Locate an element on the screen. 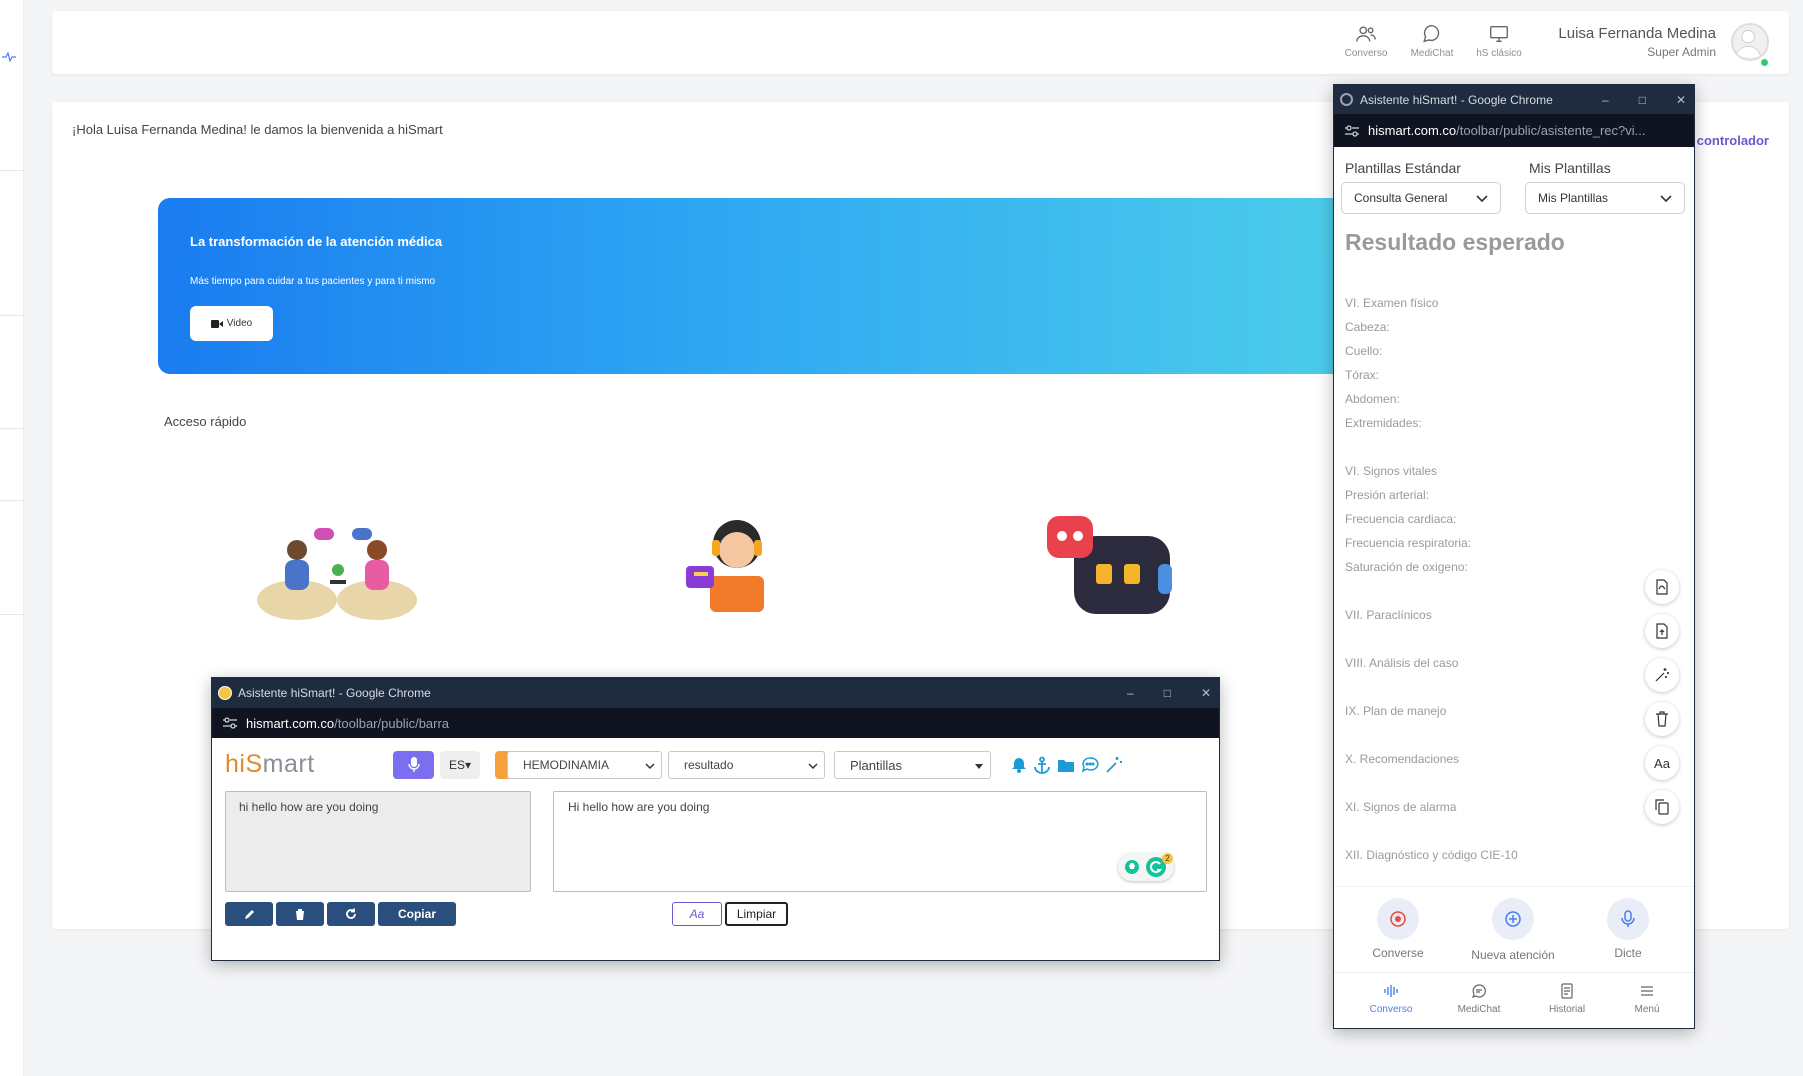 The width and height of the screenshot is (1803, 1076). file-upload-icon is located at coordinates (1662, 631).